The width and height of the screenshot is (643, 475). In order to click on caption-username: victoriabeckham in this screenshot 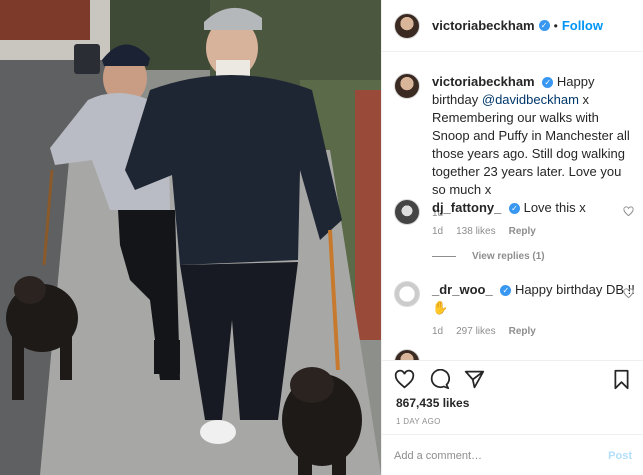, I will do `click(483, 81)`.